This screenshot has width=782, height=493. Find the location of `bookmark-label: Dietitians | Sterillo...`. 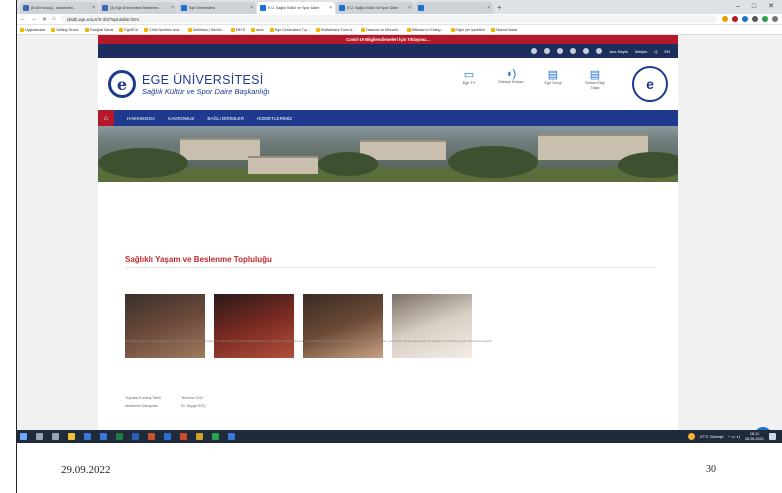

bookmark-label: Dietitians | Sterillo... is located at coordinates (208, 29).